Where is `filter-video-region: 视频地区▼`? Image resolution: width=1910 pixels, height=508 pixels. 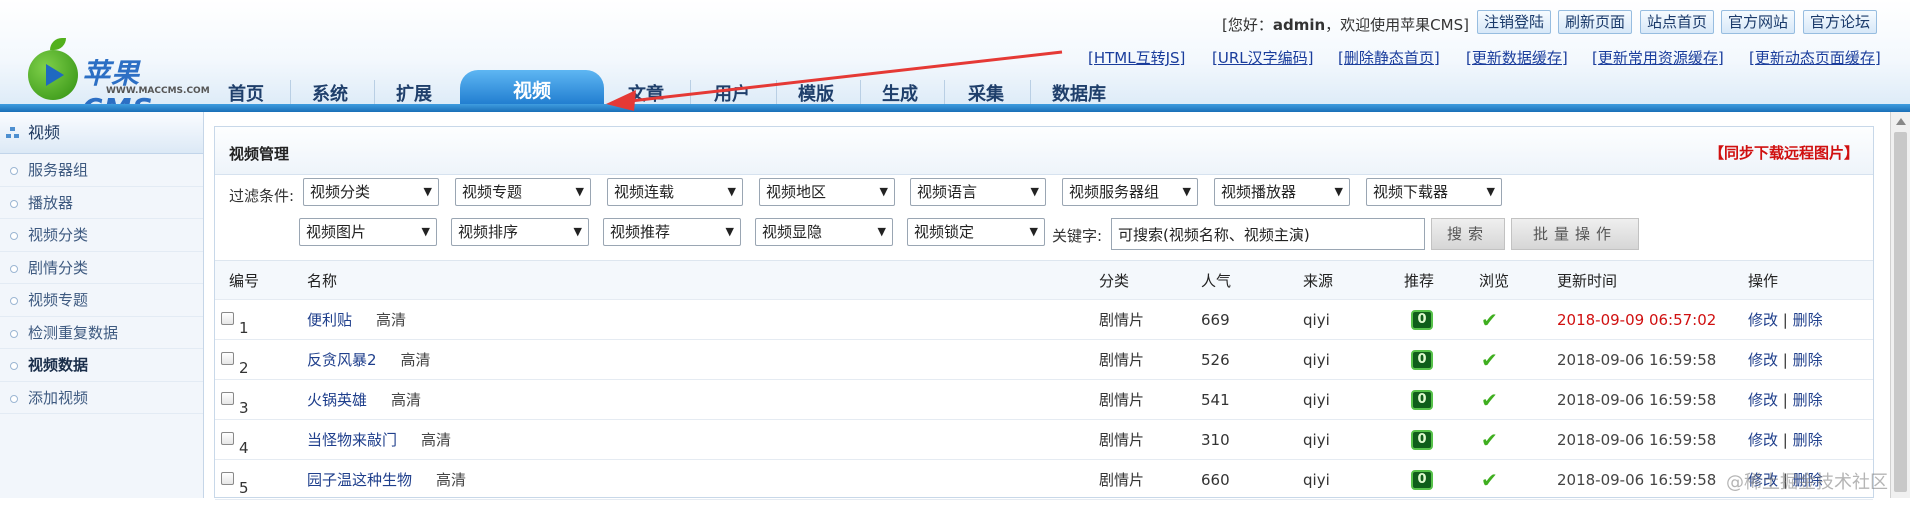 filter-video-region: 视频地区▼ is located at coordinates (827, 192).